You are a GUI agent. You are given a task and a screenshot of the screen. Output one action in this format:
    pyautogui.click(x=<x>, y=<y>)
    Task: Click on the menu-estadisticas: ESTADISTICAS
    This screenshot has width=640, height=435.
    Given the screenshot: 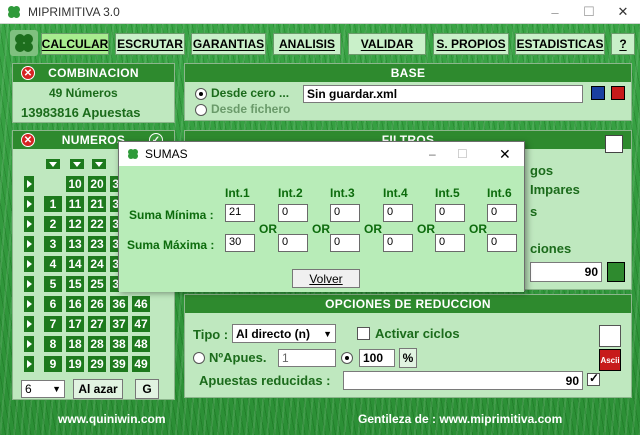 What is the action you would take?
    pyautogui.click(x=560, y=44)
    